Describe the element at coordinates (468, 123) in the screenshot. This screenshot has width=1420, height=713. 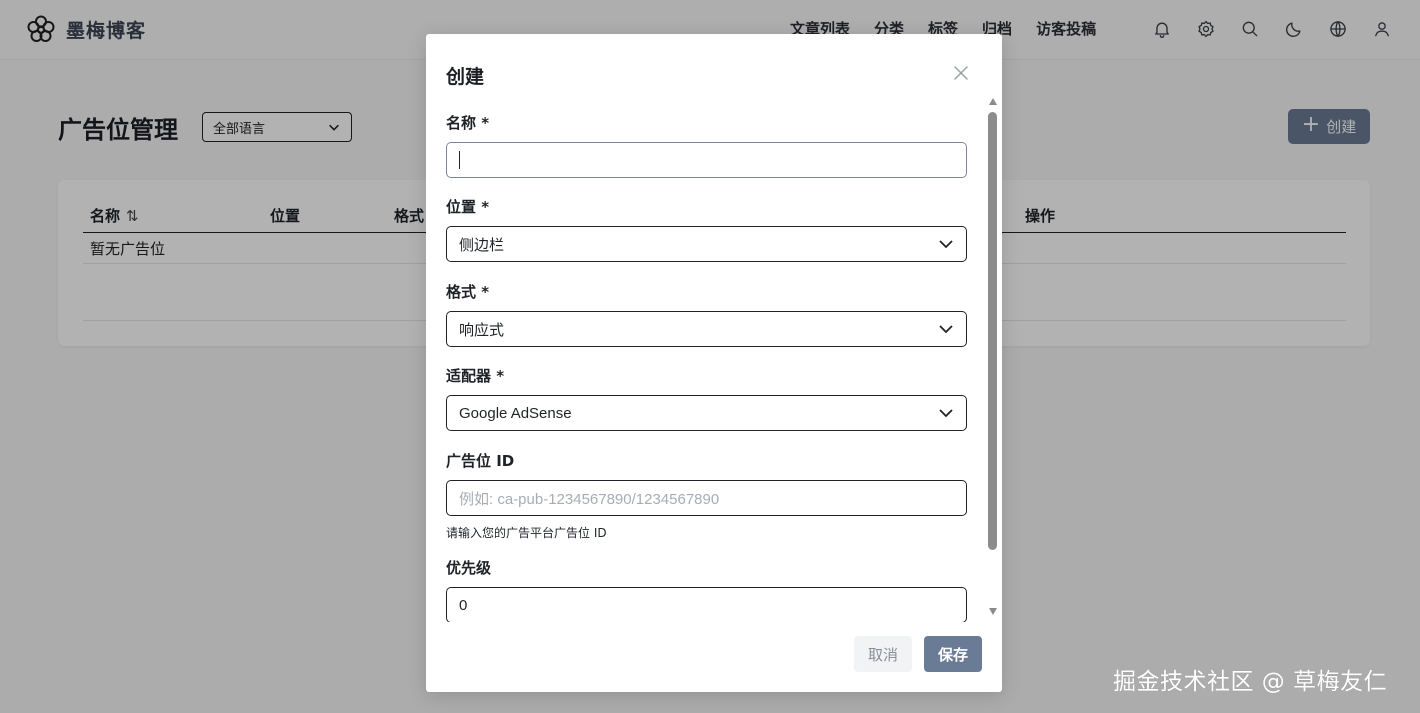
I see `name-label: 名称 *` at that location.